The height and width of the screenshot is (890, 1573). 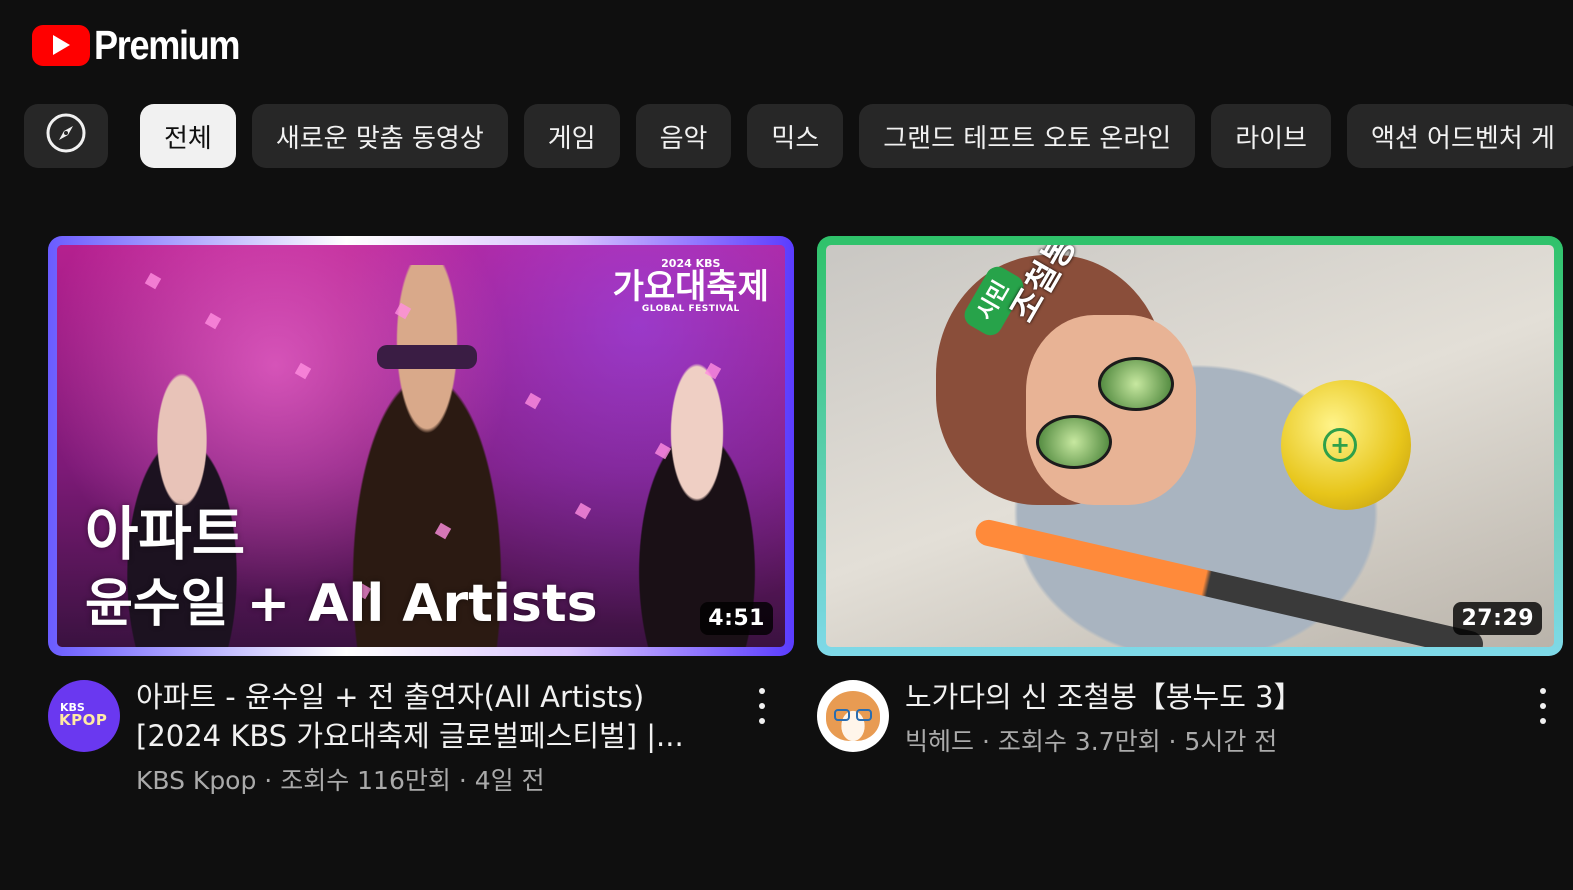 I want to click on video-subline: 빅헤드 · 조회수 3.7만회 · 5시간 전, so click(x=1234, y=742).